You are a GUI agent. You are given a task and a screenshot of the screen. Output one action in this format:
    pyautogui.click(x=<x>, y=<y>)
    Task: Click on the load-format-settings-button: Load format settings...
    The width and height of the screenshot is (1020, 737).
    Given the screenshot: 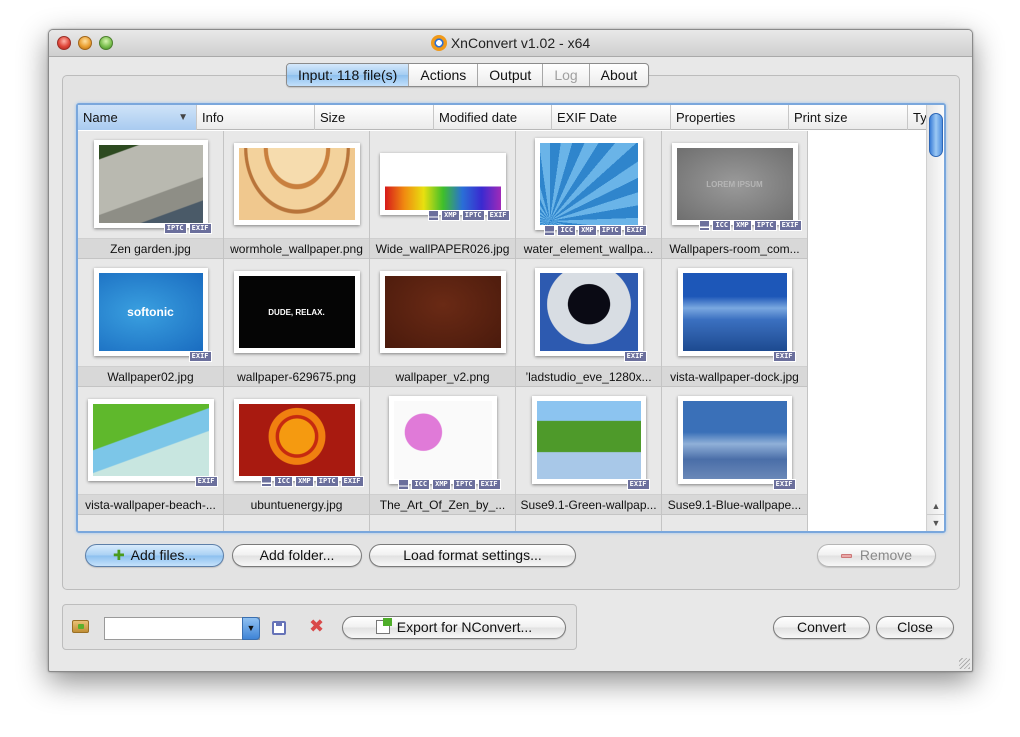 What is the action you would take?
    pyautogui.click(x=472, y=555)
    